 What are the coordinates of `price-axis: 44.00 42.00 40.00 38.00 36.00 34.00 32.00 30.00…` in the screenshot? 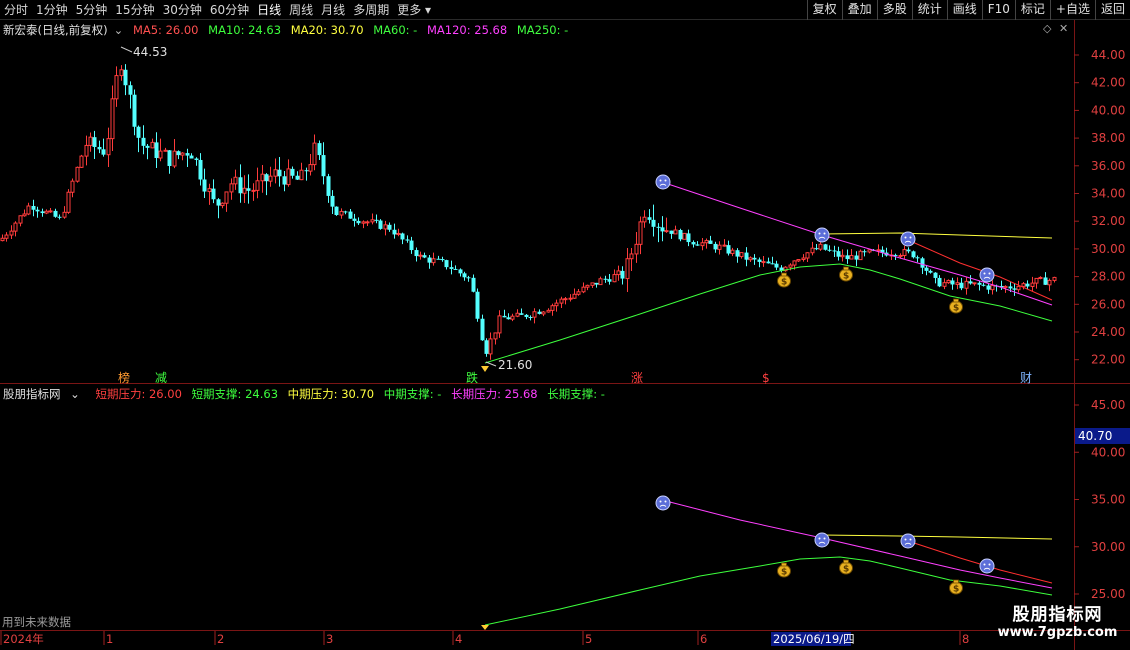 It's located at (1099, 207).